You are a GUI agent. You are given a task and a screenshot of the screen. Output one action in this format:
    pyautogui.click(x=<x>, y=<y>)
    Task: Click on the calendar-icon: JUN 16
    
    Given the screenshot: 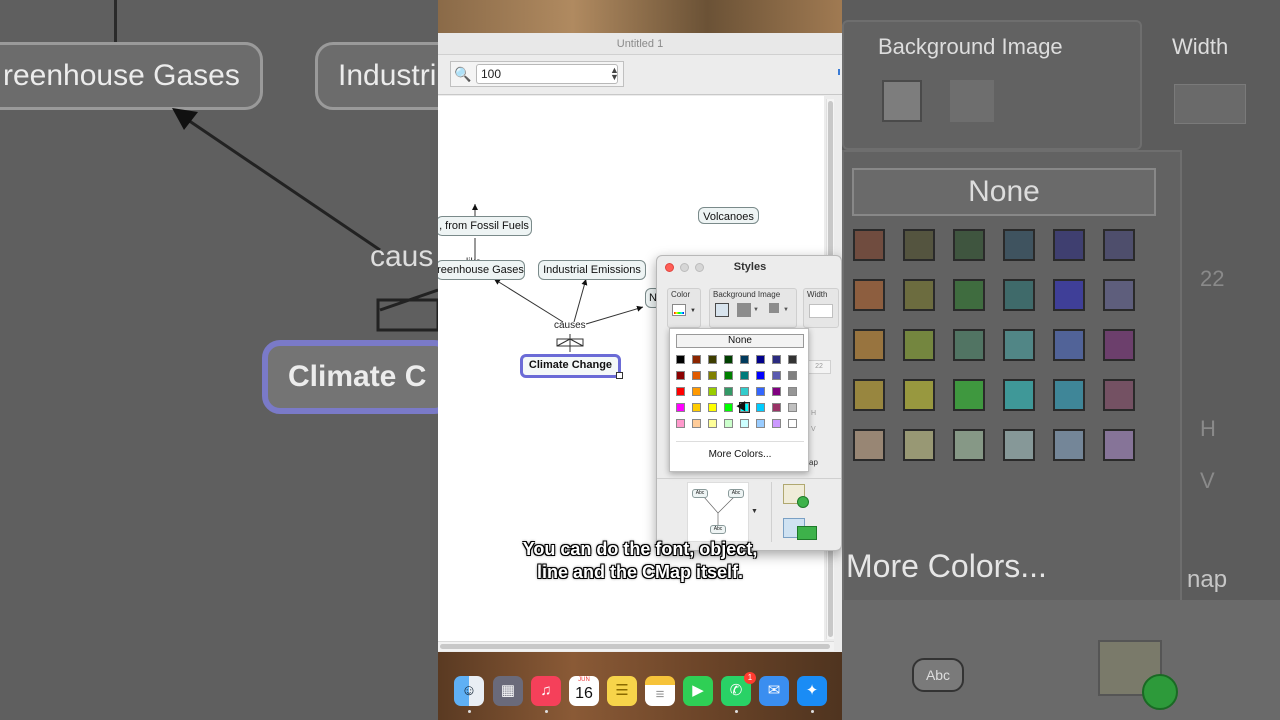 What is the action you would take?
    pyautogui.click(x=584, y=691)
    